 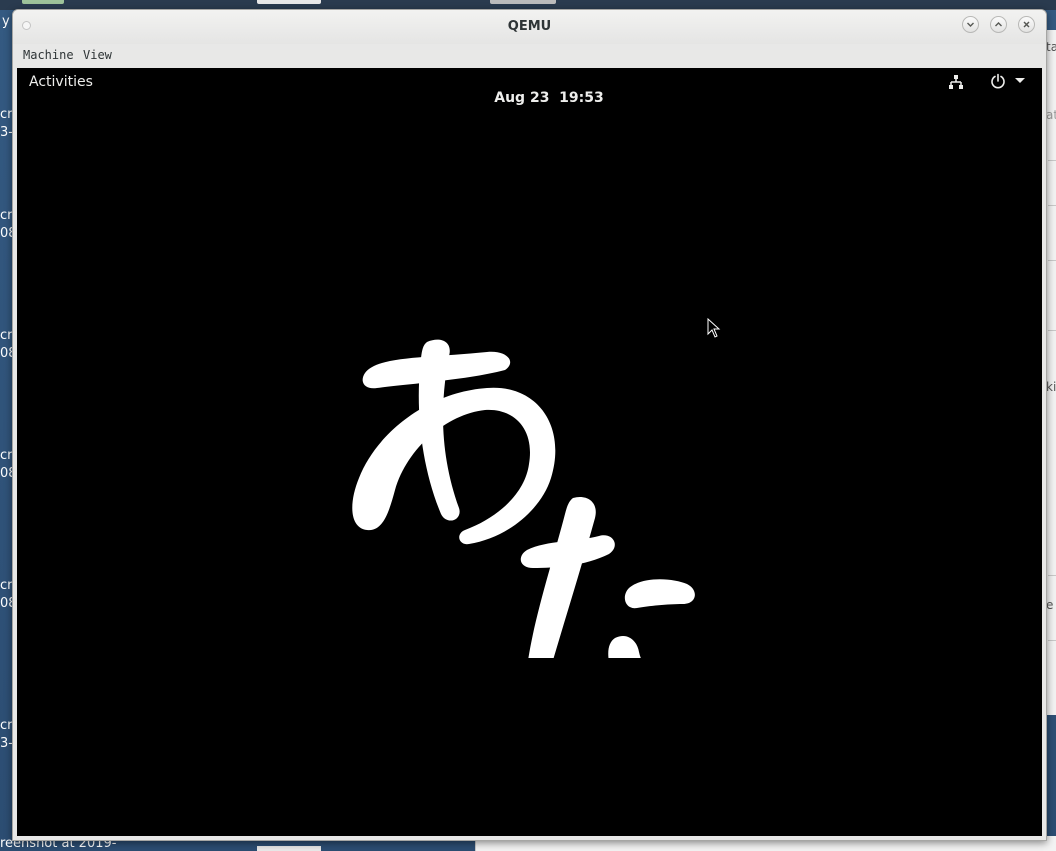 I want to click on maximize-button, so click(x=998, y=24).